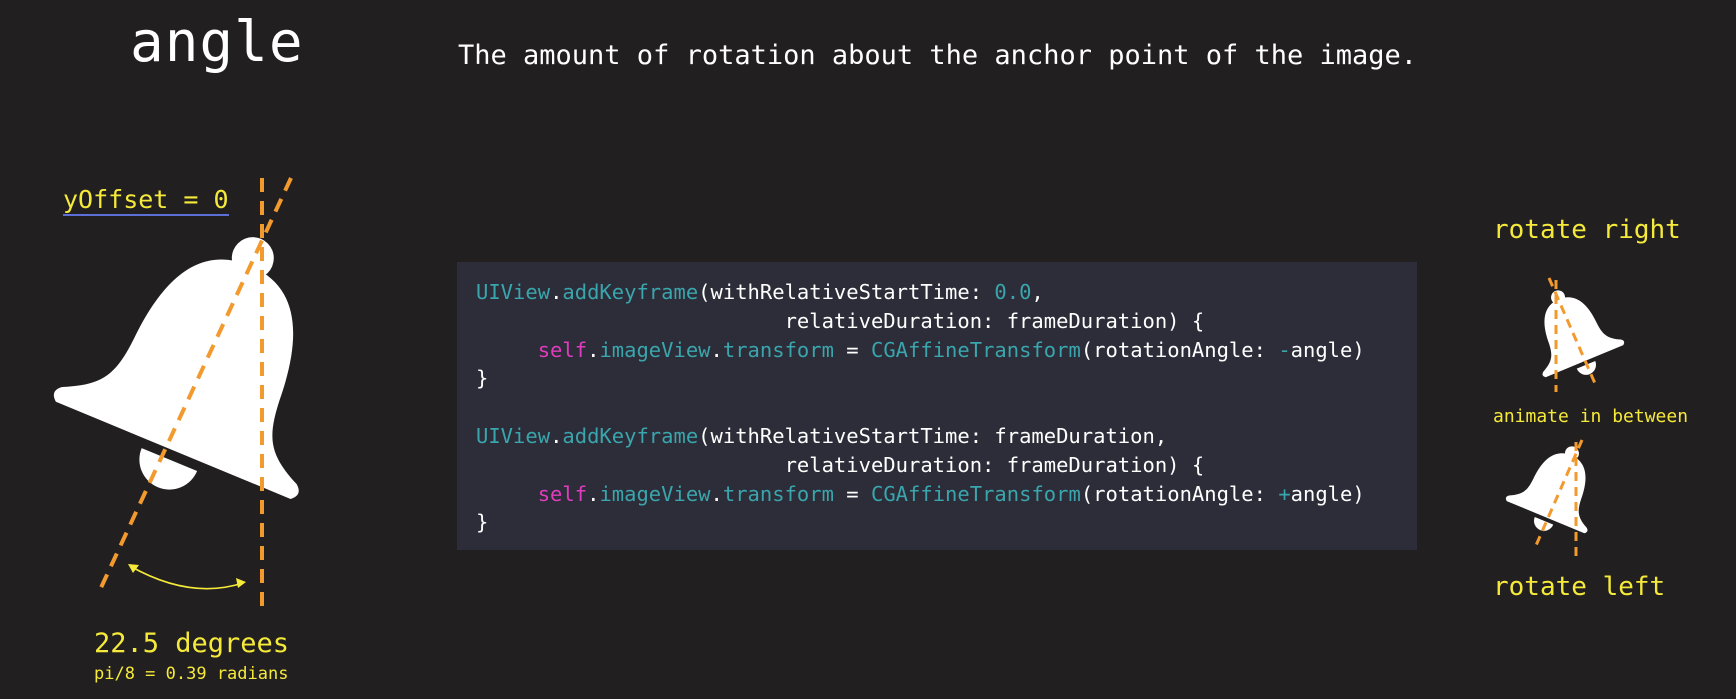 The height and width of the screenshot is (699, 1736). Describe the element at coordinates (192, 643) in the screenshot. I see `angle-degrees: 22.5 degrees` at that location.